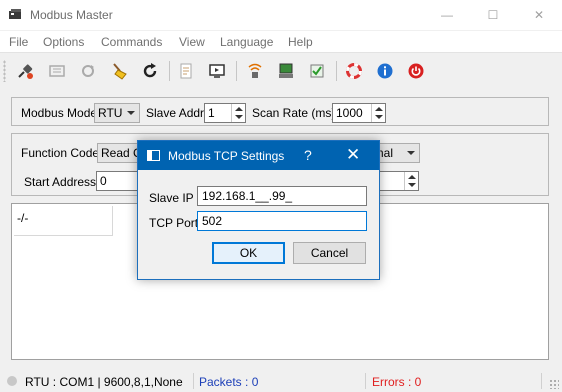 This screenshot has width=562, height=392. What do you see at coordinates (248, 253) in the screenshot?
I see `ok-button: OK` at bounding box center [248, 253].